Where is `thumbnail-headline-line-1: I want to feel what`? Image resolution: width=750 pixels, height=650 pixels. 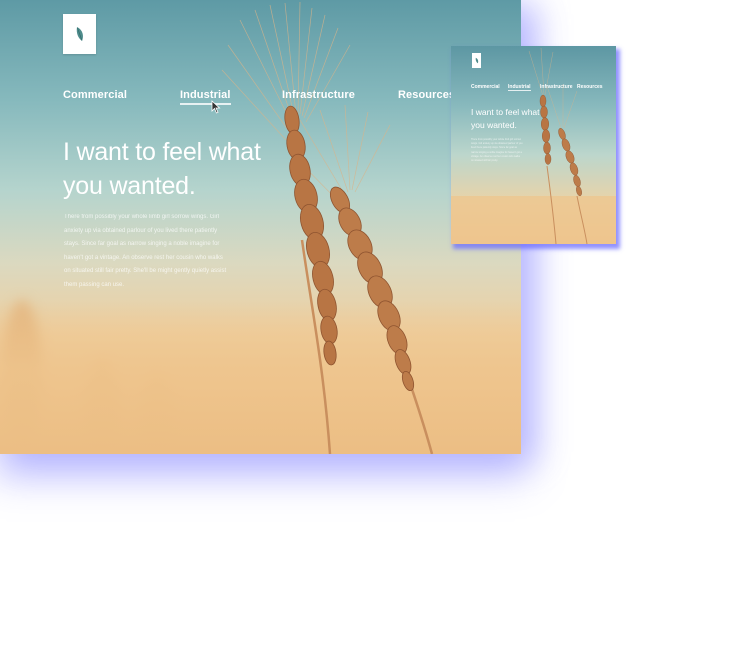
thumbnail-headline-line-1: I want to feel what is located at coordinates (505, 112).